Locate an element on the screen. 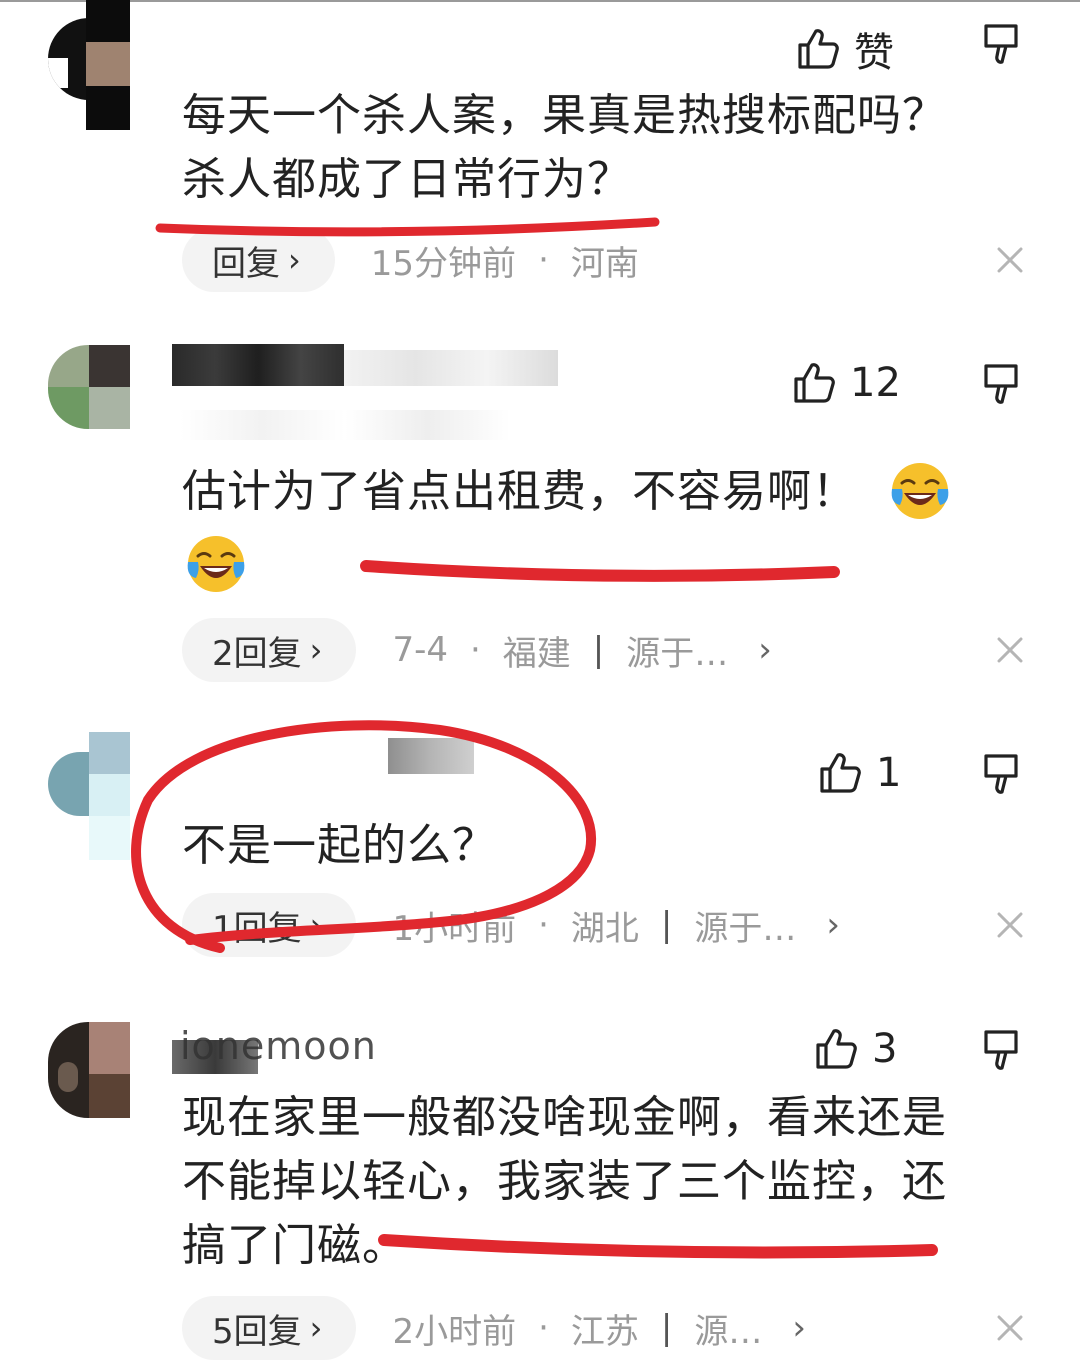 Image resolution: width=1080 pixels, height=1366 pixels. reply-button: 1回复 › is located at coordinates (269, 925).